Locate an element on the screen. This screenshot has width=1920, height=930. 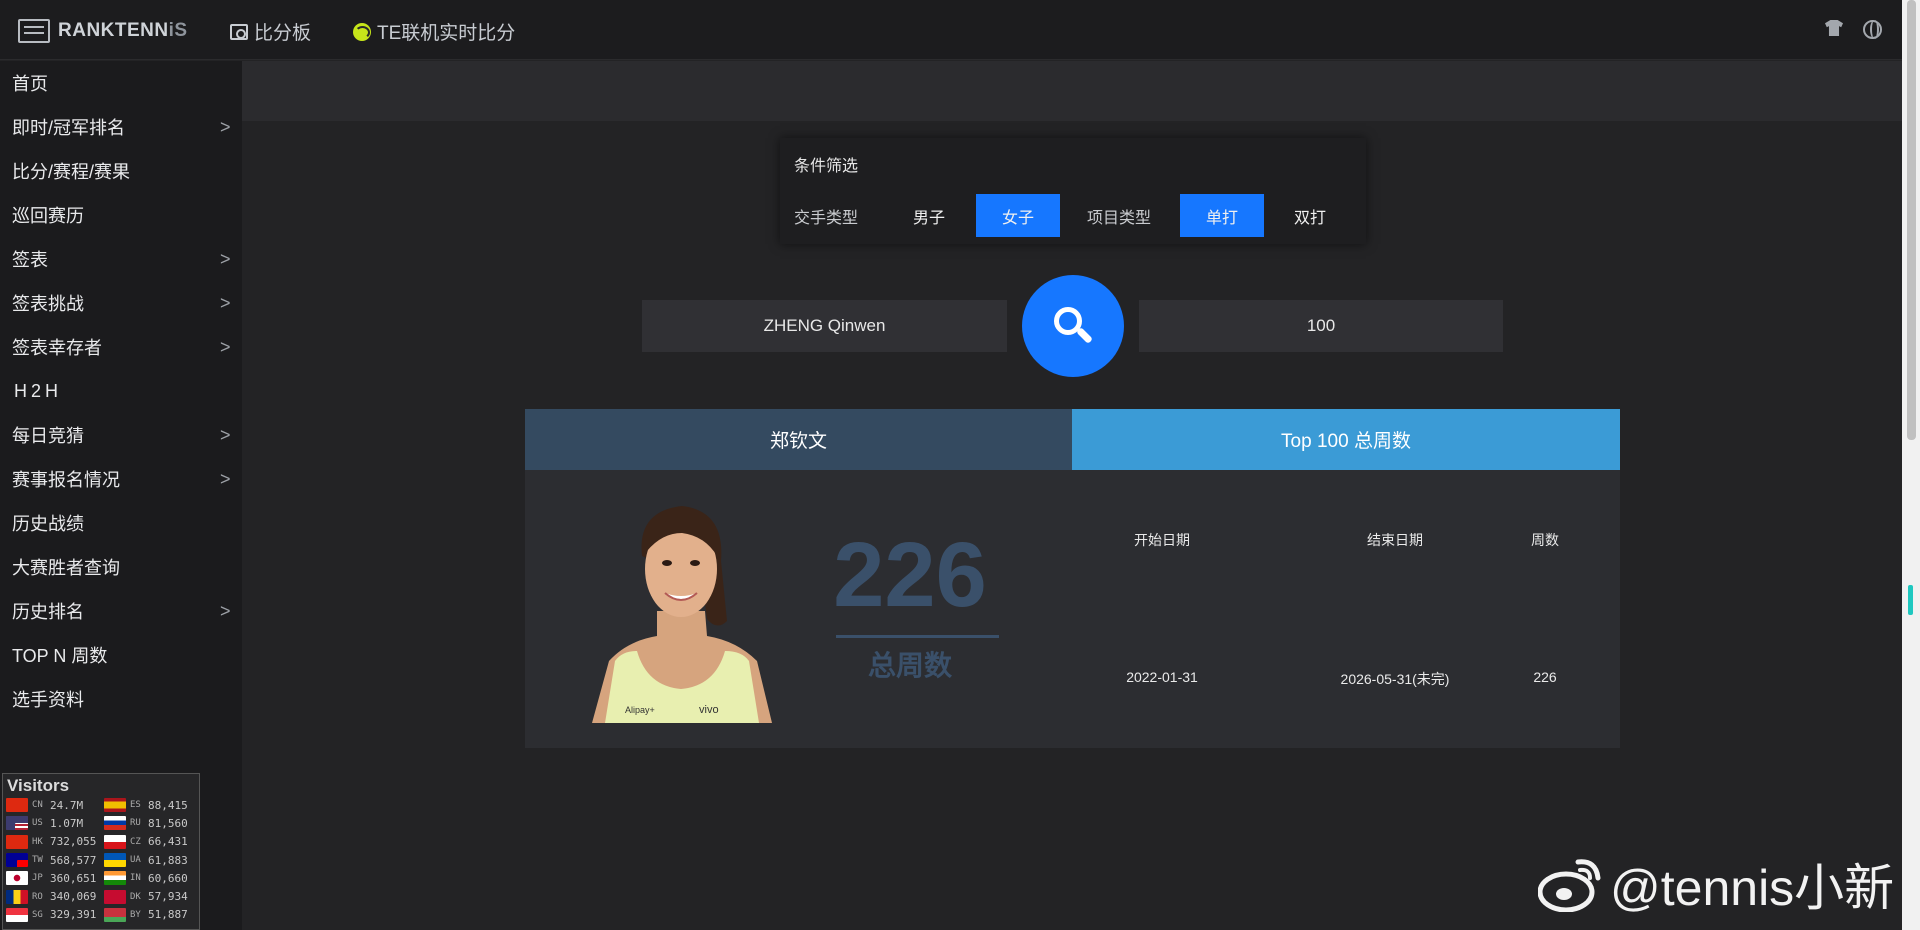
header-weeks: 周数 is located at coordinates (1545, 540).